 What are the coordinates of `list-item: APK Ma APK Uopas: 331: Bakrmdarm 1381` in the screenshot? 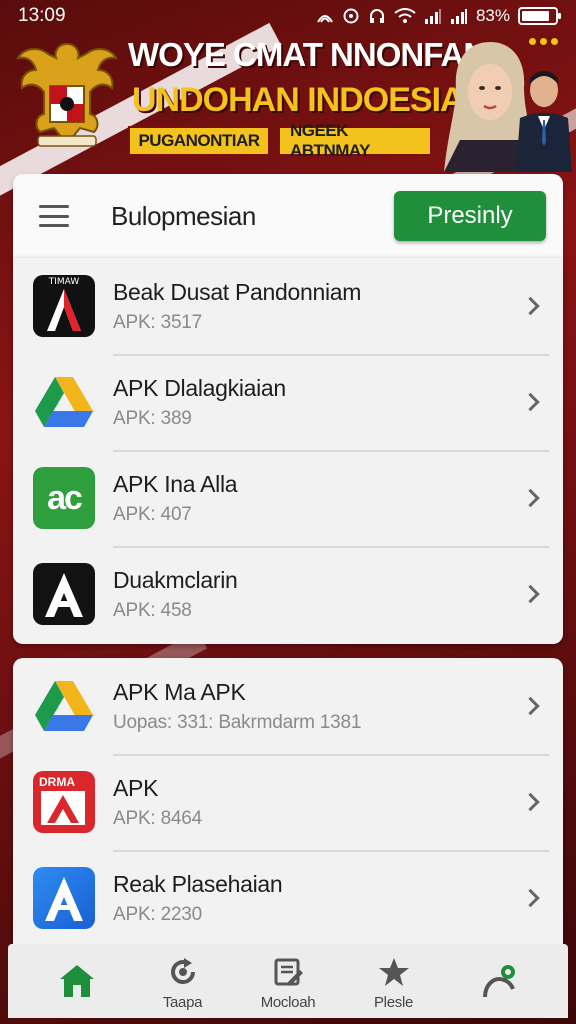 It's located at (288, 706).